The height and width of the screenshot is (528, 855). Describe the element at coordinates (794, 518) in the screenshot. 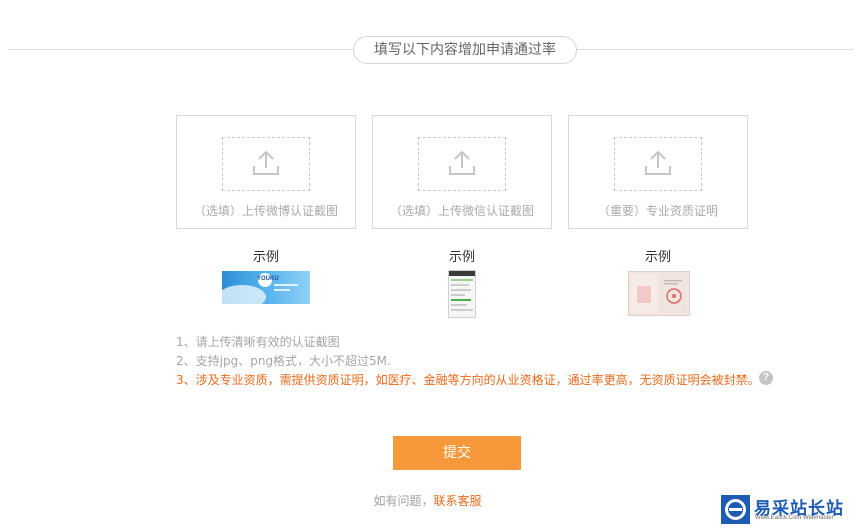

I see `watermark-subtitle: Www.Easck.Com Webmaster` at that location.